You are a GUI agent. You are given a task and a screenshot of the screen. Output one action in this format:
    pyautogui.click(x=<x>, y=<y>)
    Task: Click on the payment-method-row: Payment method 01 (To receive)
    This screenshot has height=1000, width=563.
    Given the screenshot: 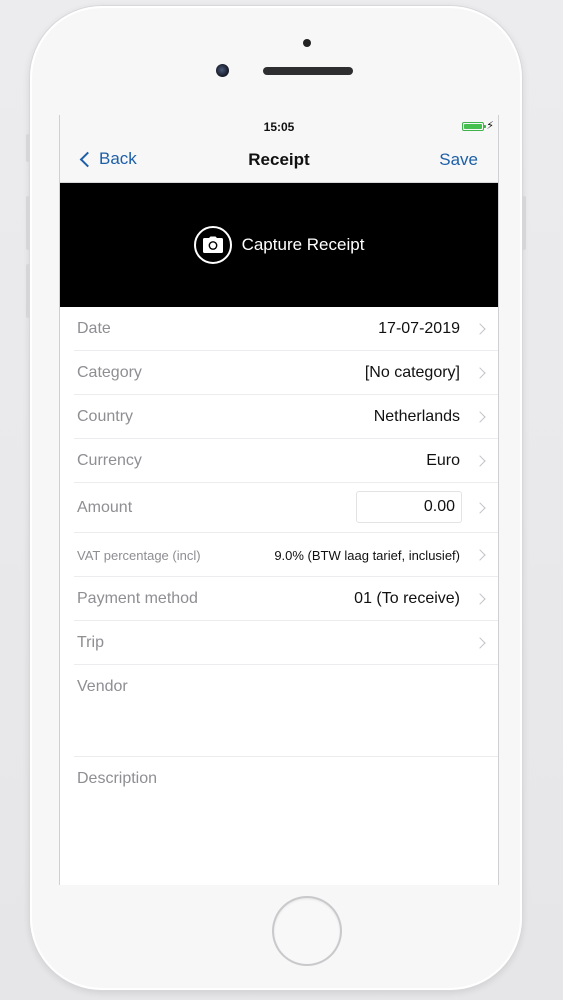 What is the action you would take?
    pyautogui.click(x=286, y=599)
    